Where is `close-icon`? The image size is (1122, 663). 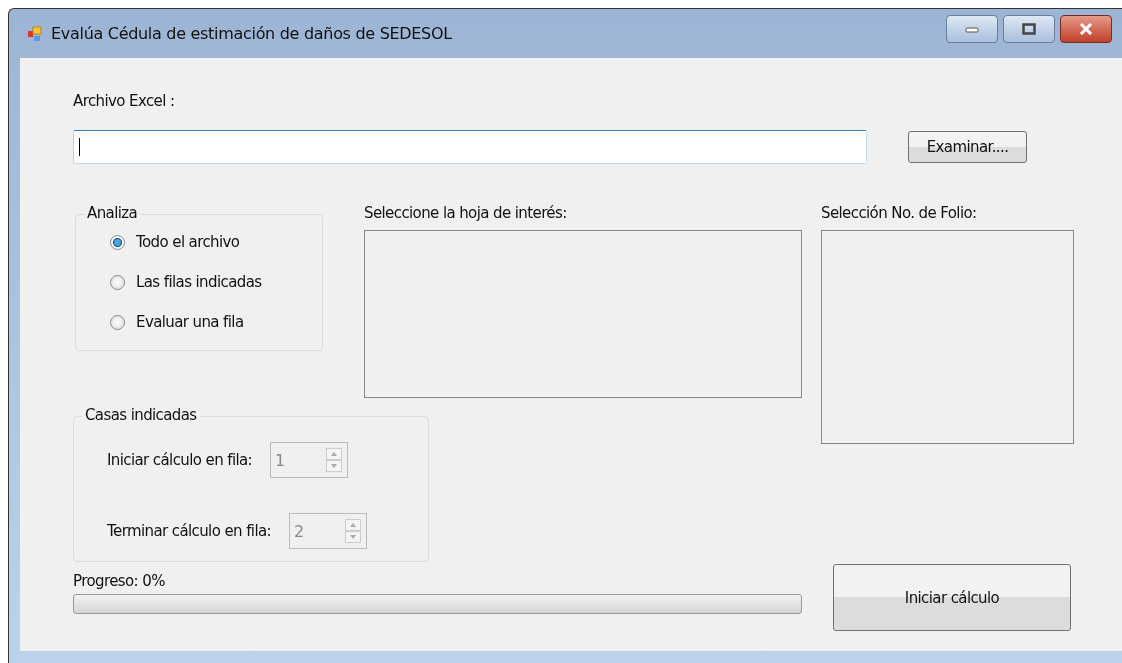
close-icon is located at coordinates (1086, 28).